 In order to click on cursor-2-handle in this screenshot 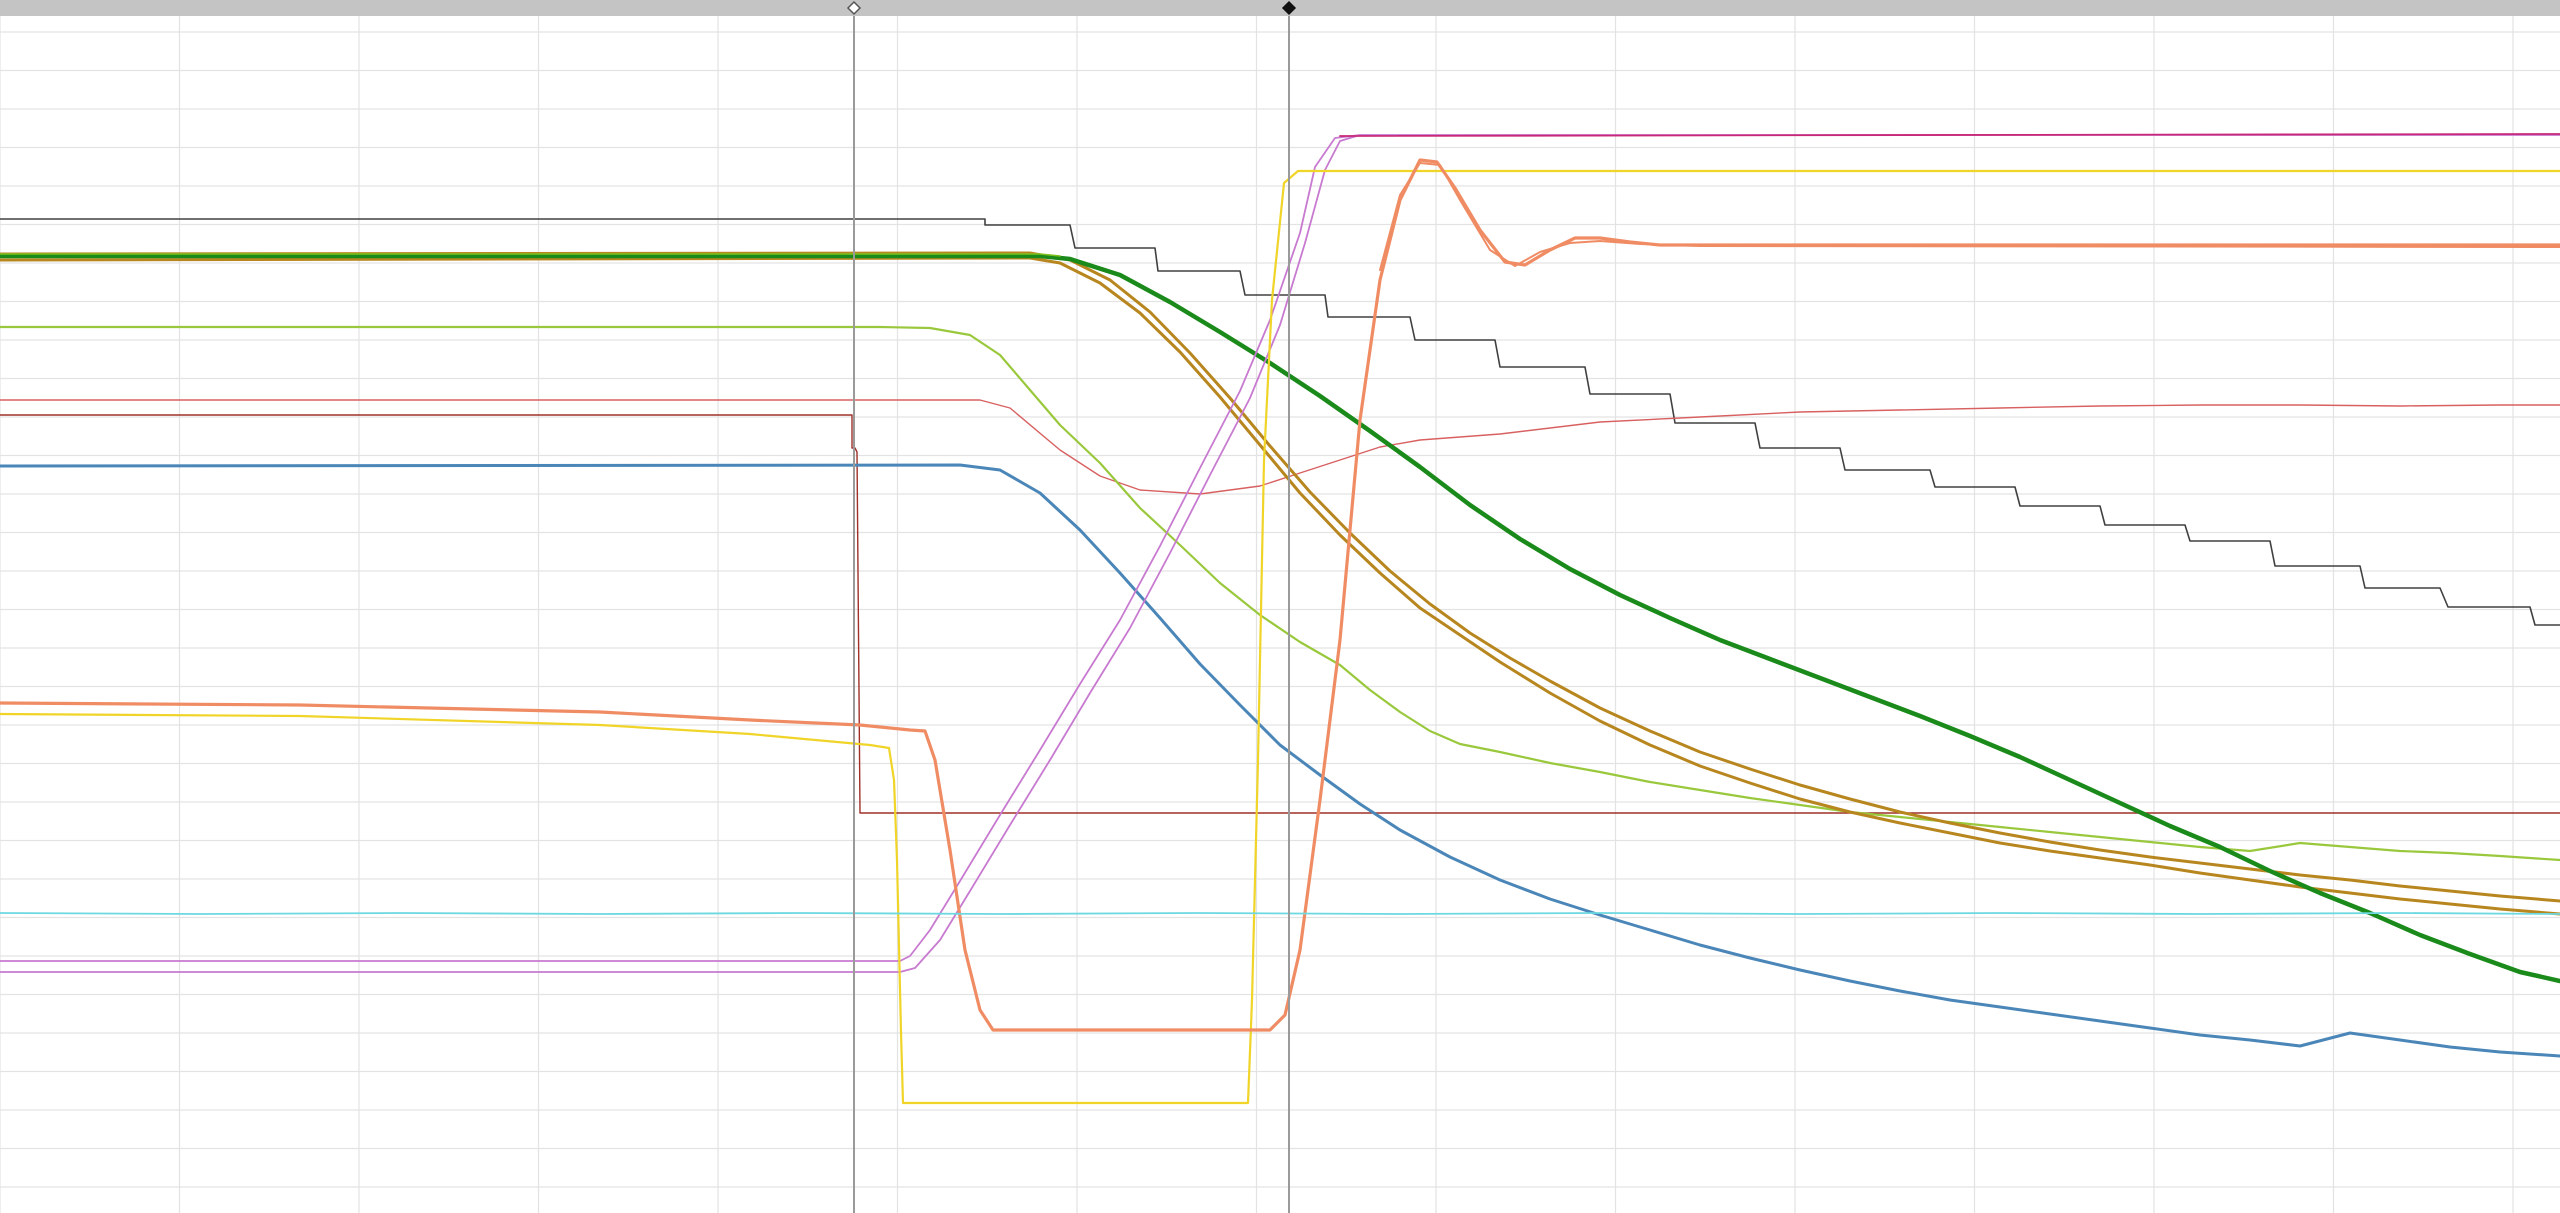, I will do `click(1289, 8)`.